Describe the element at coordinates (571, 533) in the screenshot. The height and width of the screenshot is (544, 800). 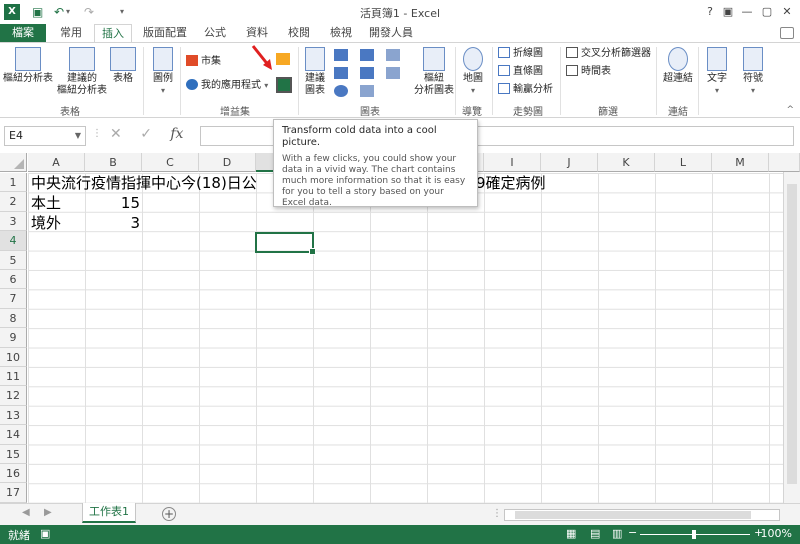
I see `normal-view-icon: ▦` at that location.